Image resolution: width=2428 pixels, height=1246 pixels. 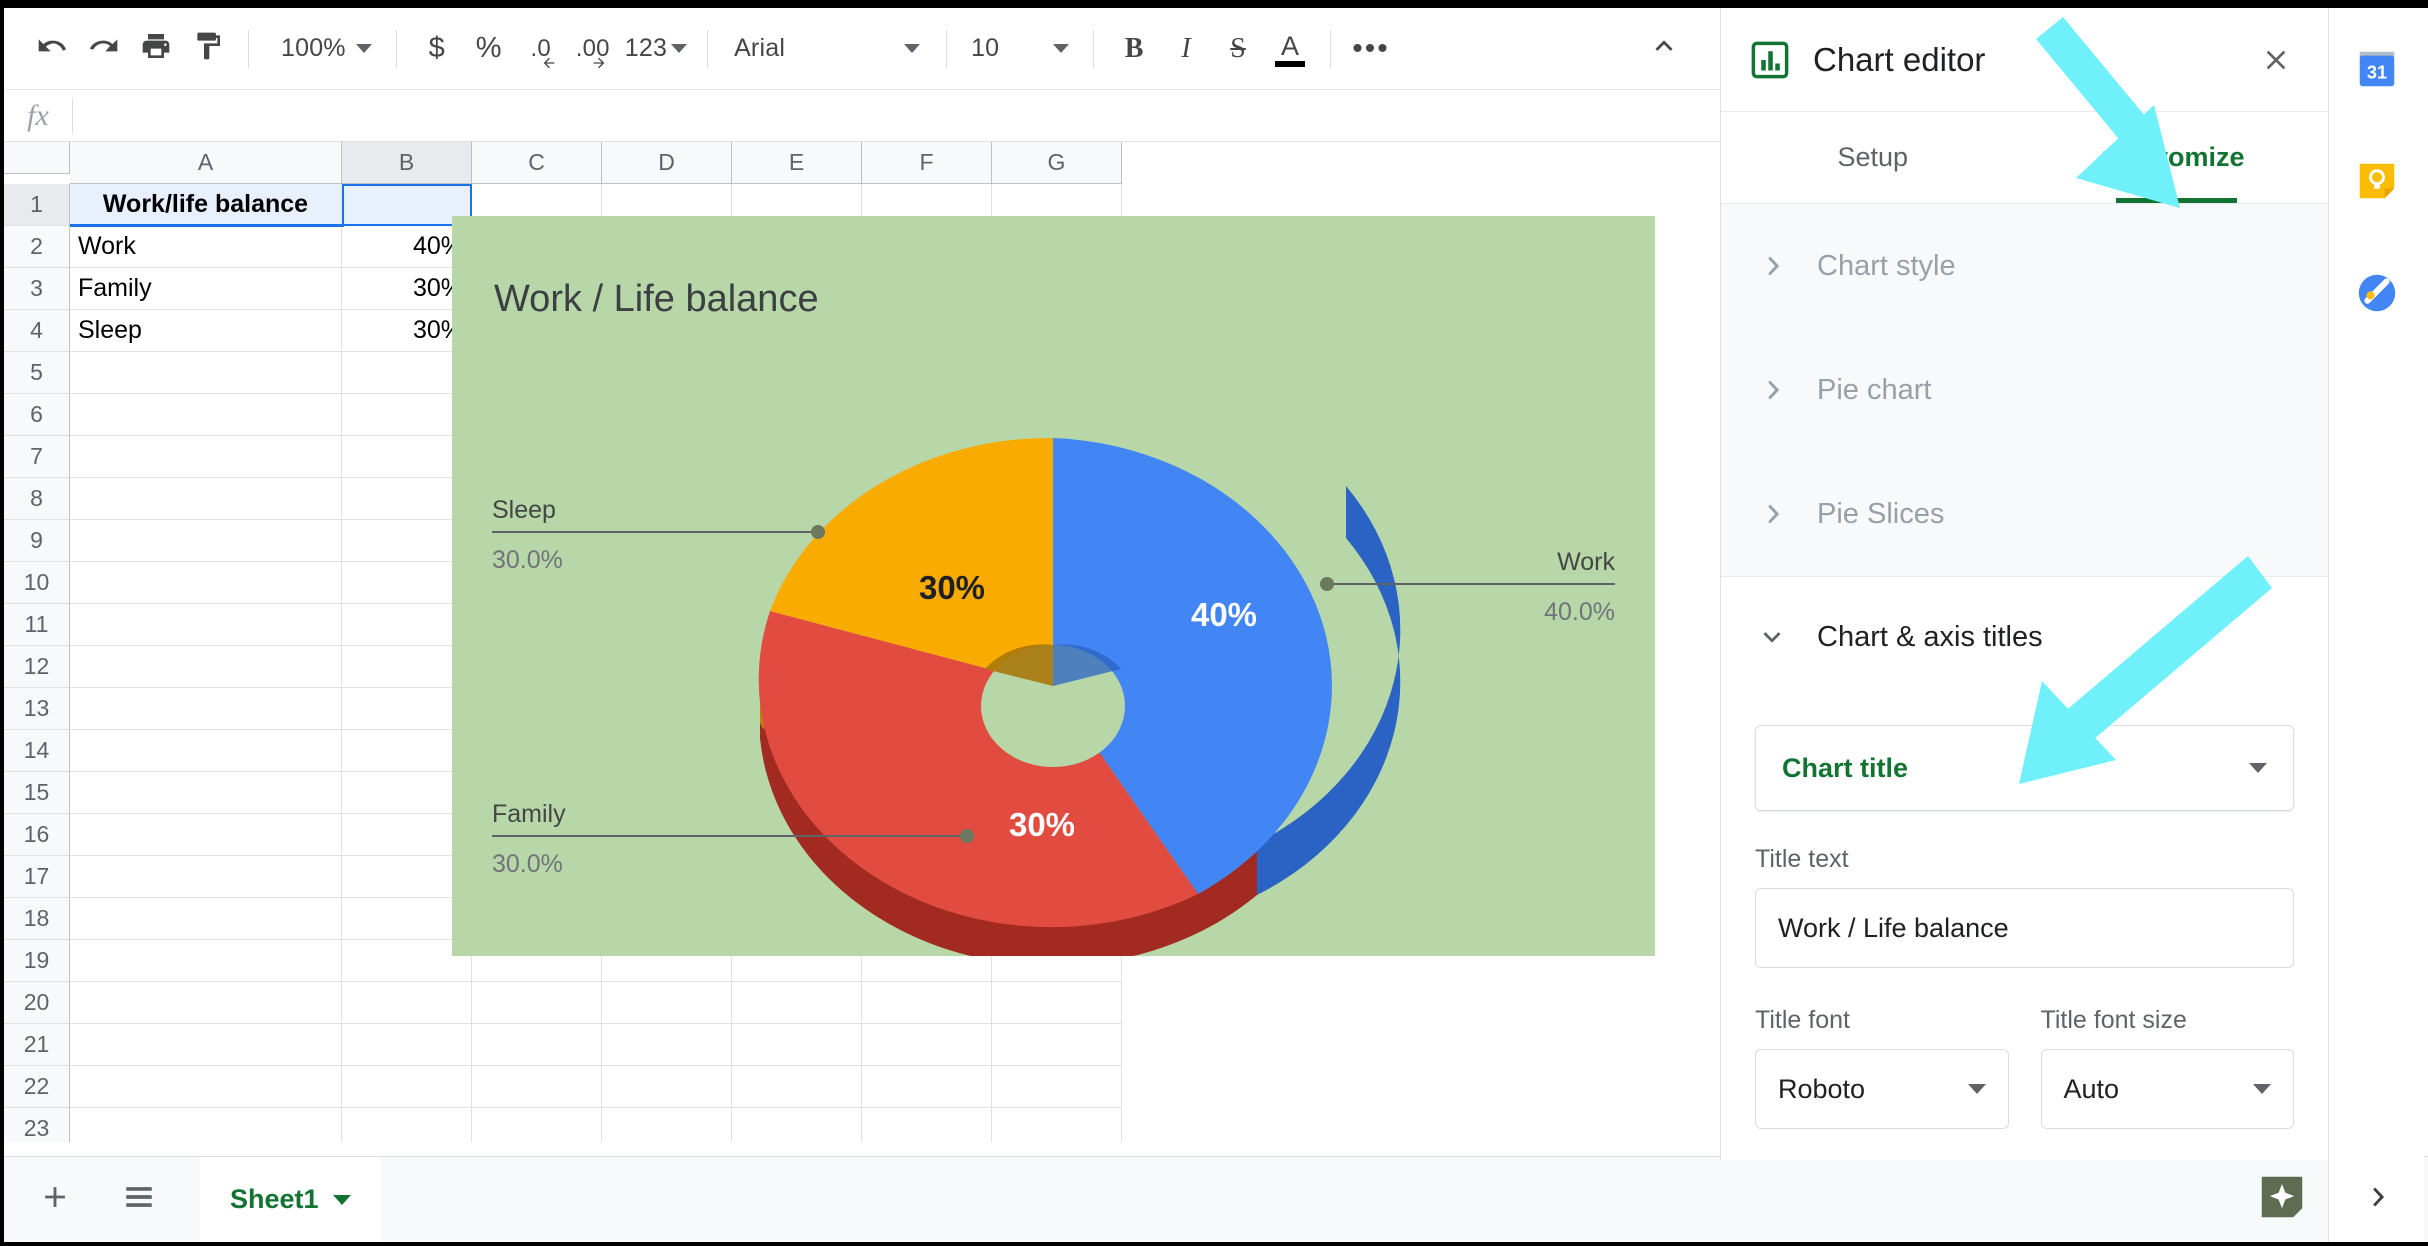 I want to click on row-header-15: 15, so click(x=37, y=793).